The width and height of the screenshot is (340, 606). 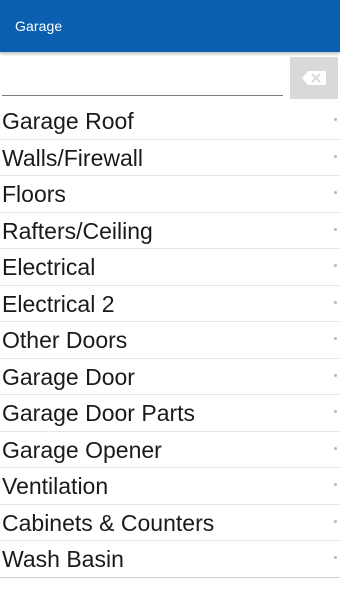 I want to click on list-item: Other Doors, so click(x=170, y=340).